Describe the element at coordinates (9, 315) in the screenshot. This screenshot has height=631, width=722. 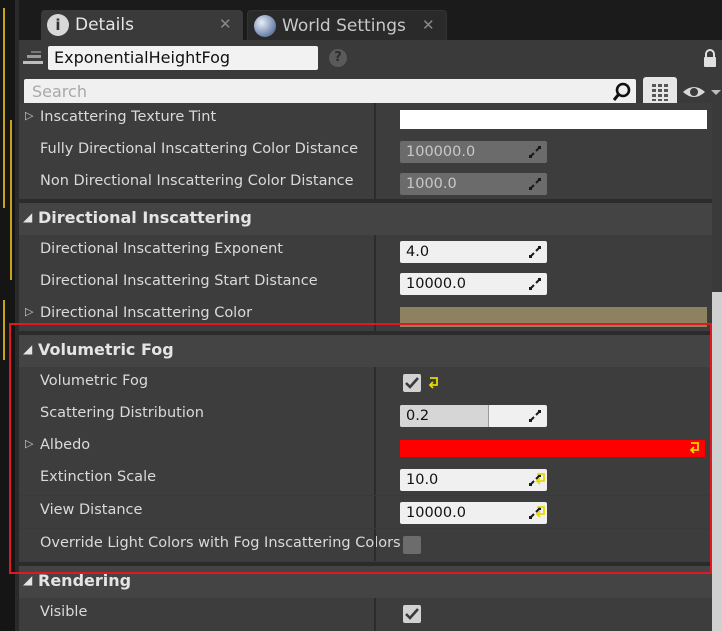
I see `viewport-edge` at that location.